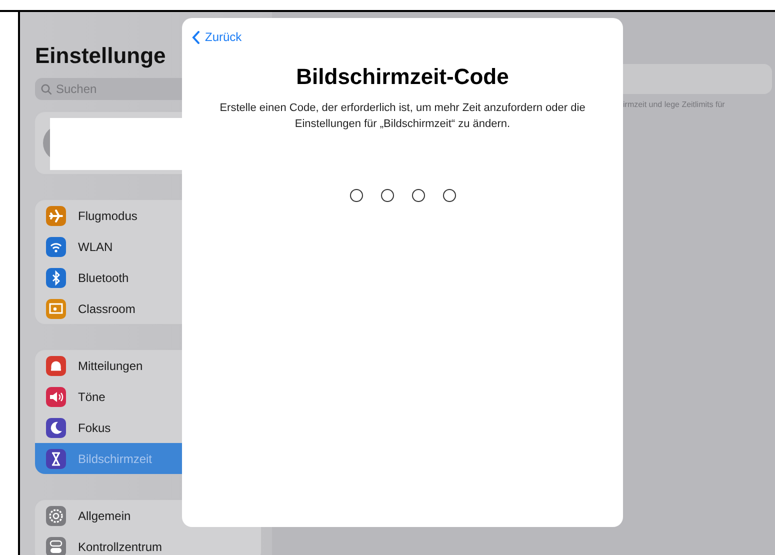 The height and width of the screenshot is (555, 775). Describe the element at coordinates (56, 396) in the screenshot. I see `speaker-icon` at that location.